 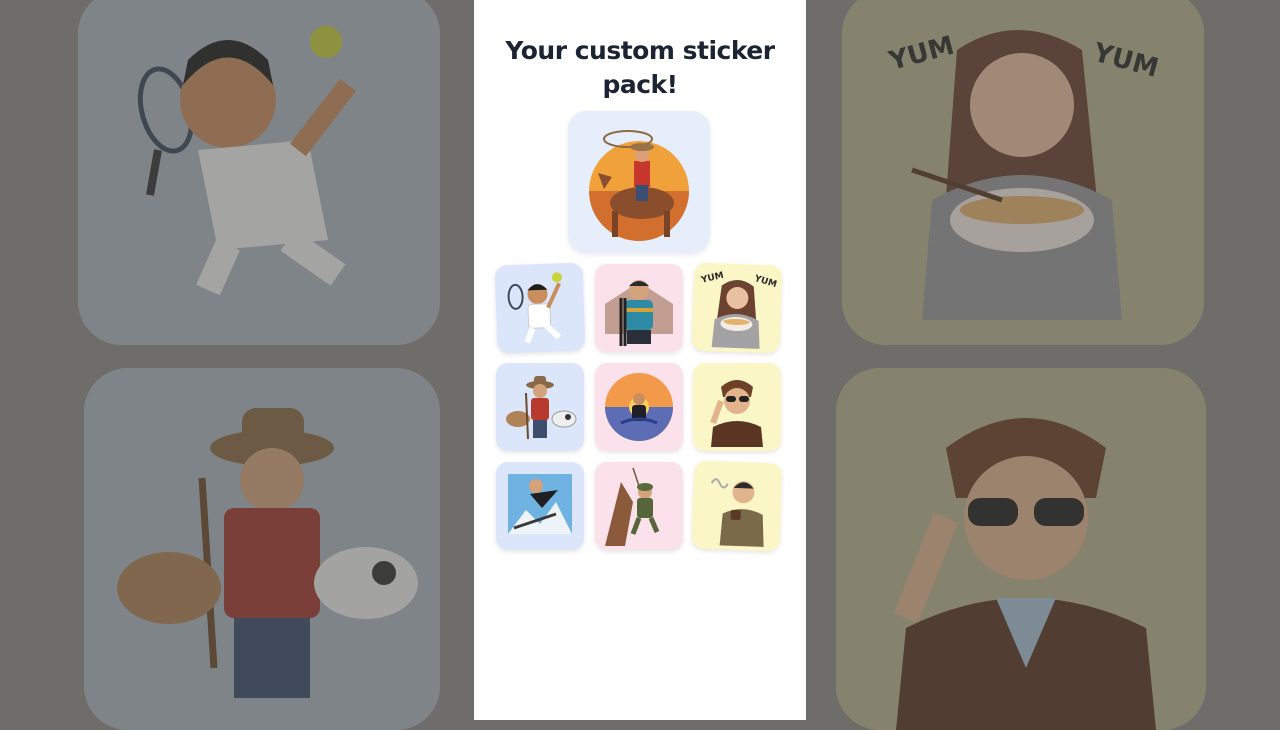 I want to click on tennis-player-icon, so click(x=534, y=308).